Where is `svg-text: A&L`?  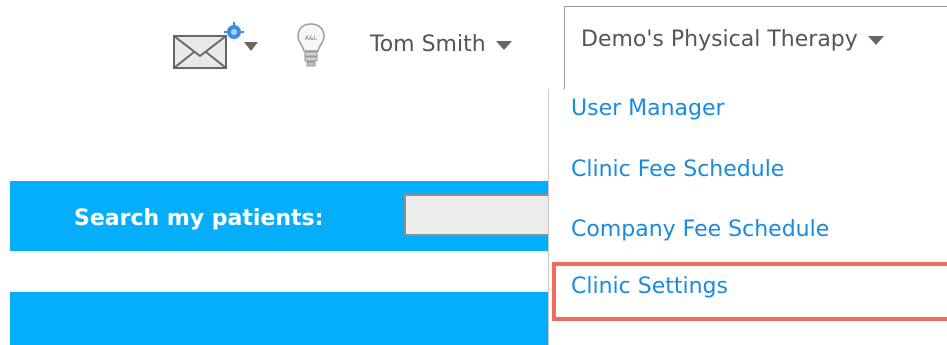 svg-text: A&L is located at coordinates (311, 38).